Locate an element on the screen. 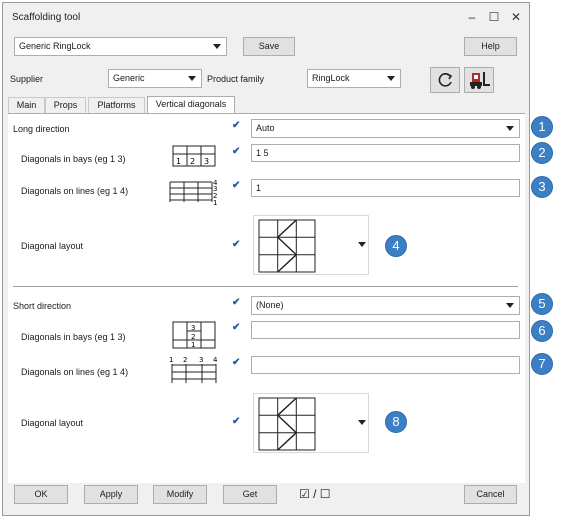  cancel-button: Cancel is located at coordinates (490, 494).